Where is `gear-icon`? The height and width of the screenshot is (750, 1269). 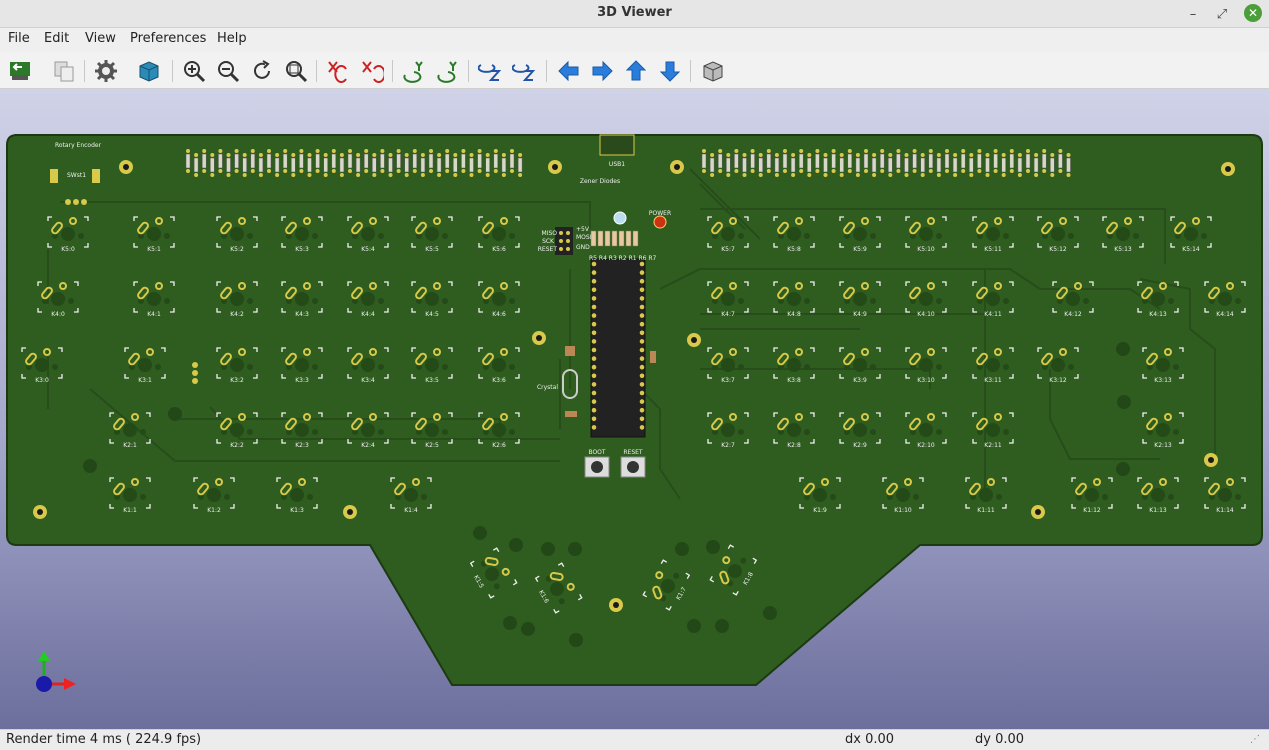
gear-icon is located at coordinates (106, 71).